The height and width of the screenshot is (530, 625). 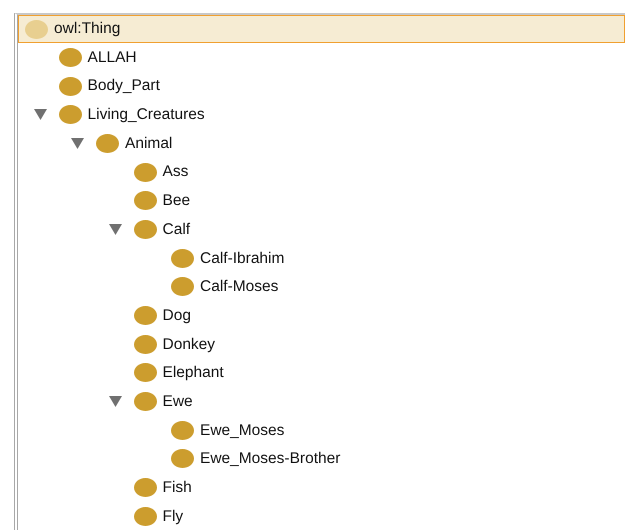 What do you see at coordinates (124, 86) in the screenshot?
I see `class-label: Body_Part` at bounding box center [124, 86].